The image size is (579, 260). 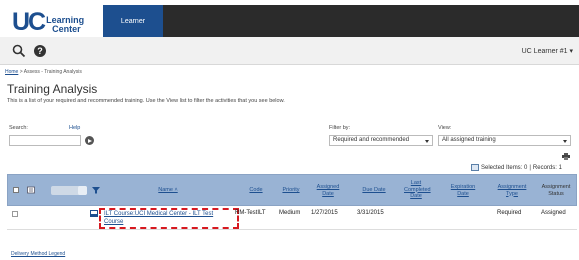 I want to click on col-priority: Priority, so click(x=291, y=190).